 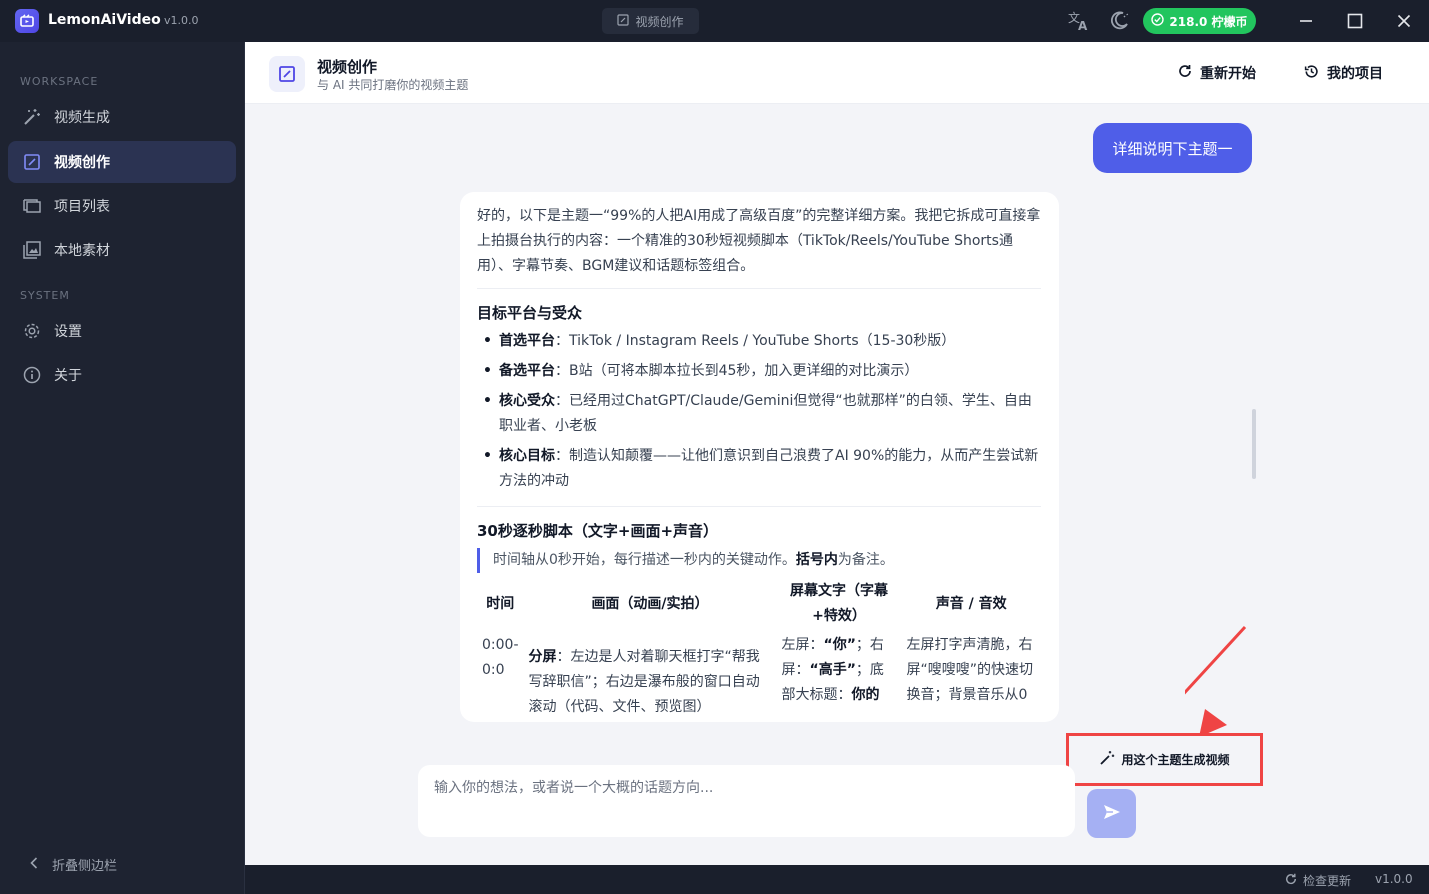 What do you see at coordinates (837, 73) in the screenshot?
I see `page-header: 视频创作 与 AI 共同打磨你的视频主题 重新开始 我的项目` at bounding box center [837, 73].